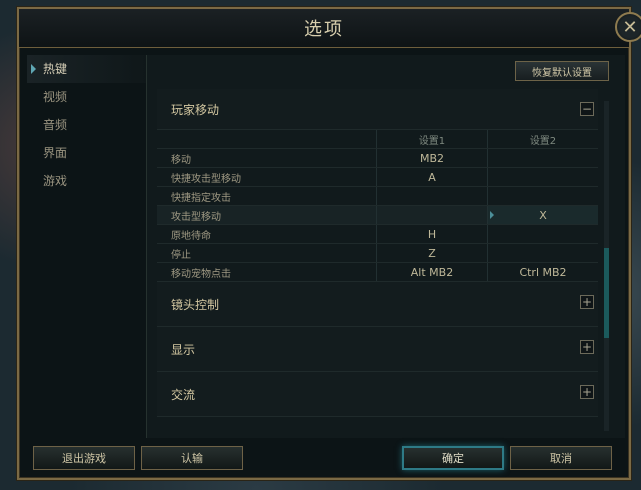 The width and height of the screenshot is (641, 490). Describe the element at coordinates (324, 459) in the screenshot. I see `footer-bar: 退出游戏 认输 确定 取消` at that location.